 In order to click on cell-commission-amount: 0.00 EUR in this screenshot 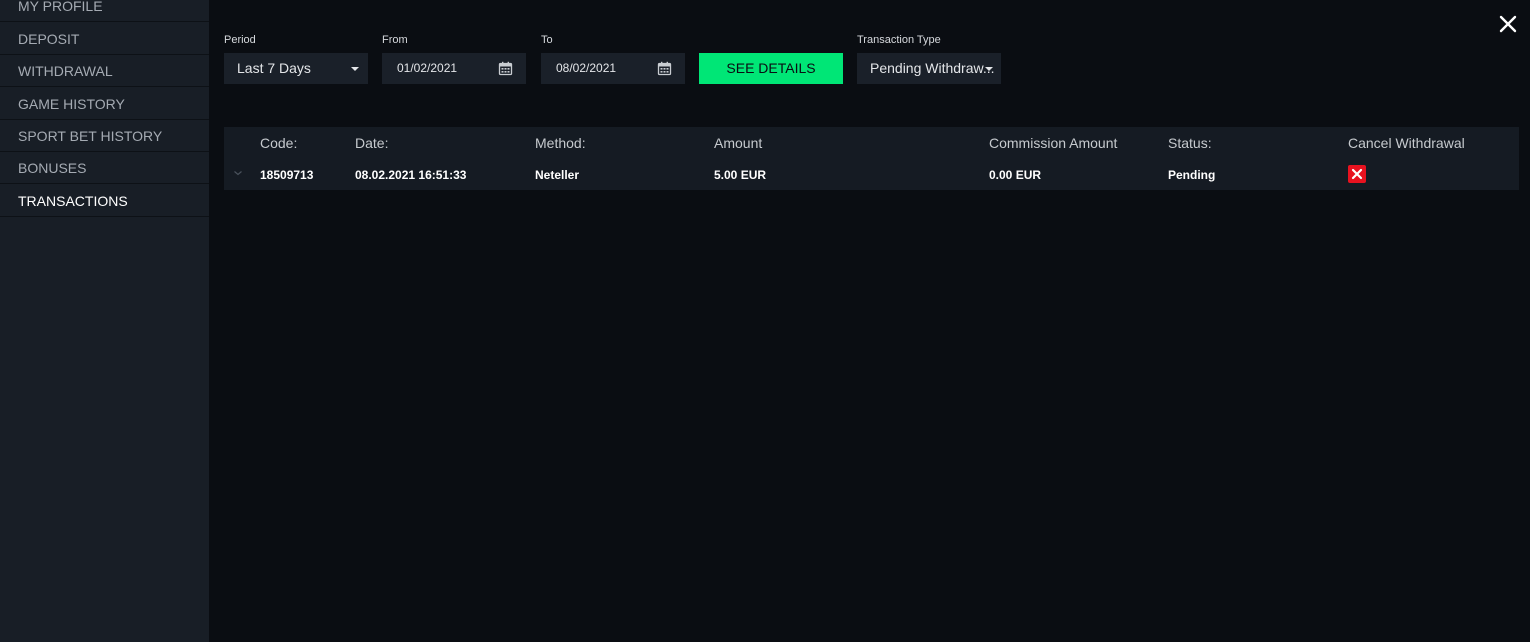, I will do `click(1015, 175)`.